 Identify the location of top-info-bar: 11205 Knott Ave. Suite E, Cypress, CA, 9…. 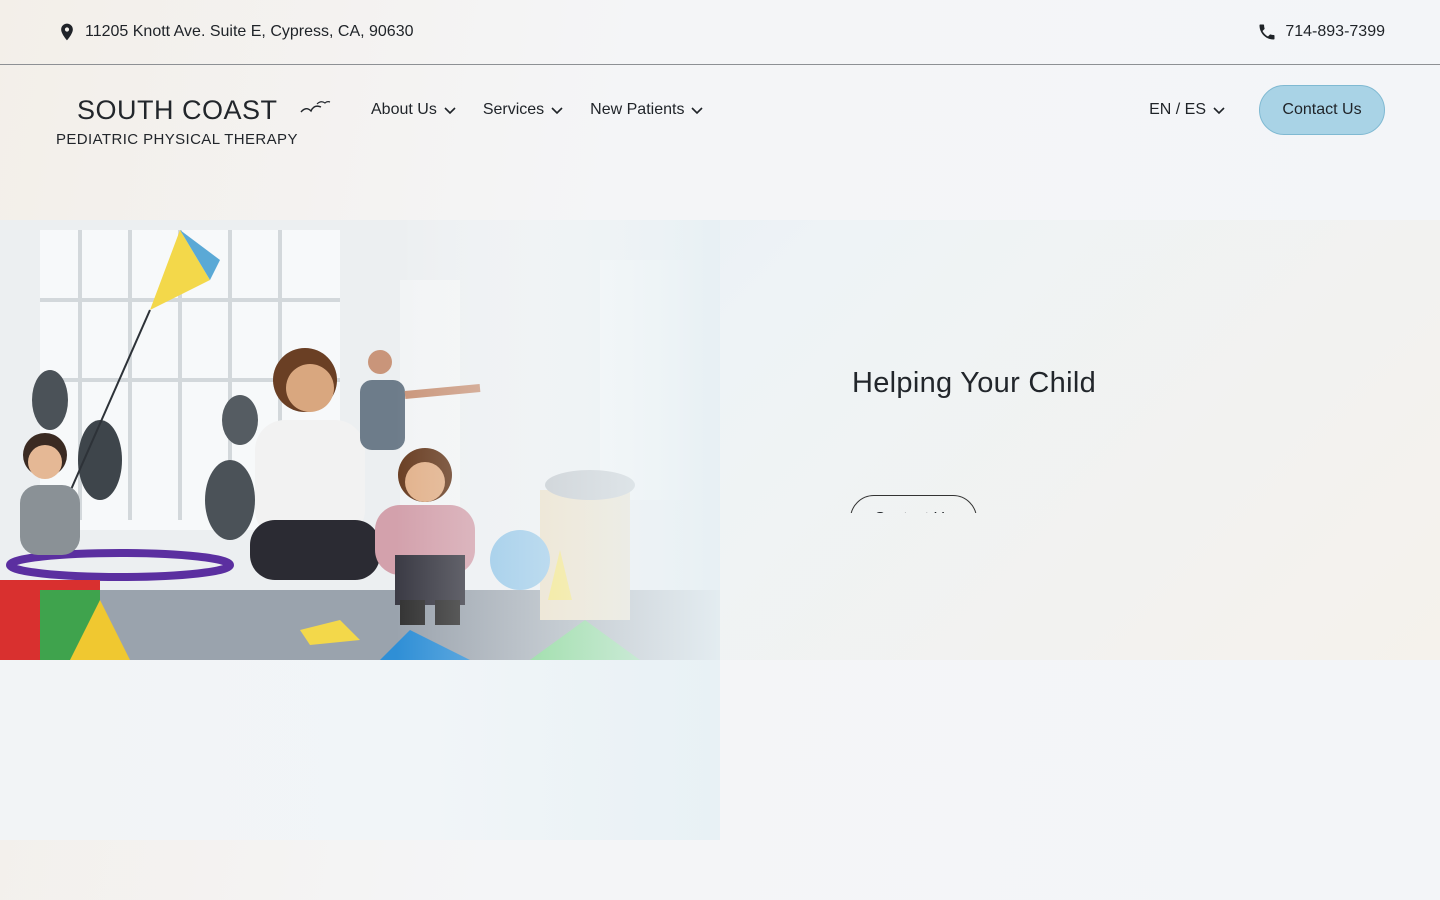
(720, 32).